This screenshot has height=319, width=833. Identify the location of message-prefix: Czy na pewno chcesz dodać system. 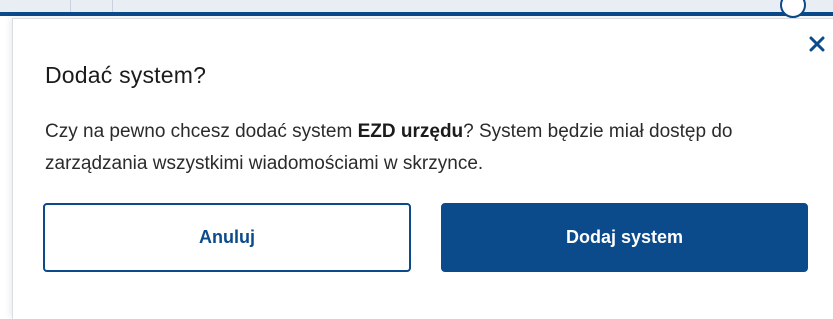
(201, 131).